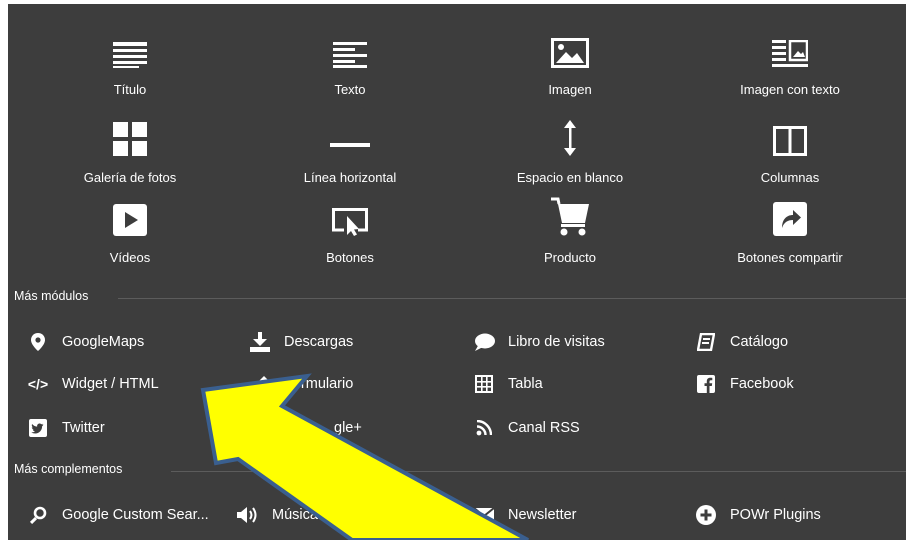 The height and width of the screenshot is (540, 906). Describe the element at coordinates (790, 89) in the screenshot. I see `module-label: Imagen con texto` at that location.